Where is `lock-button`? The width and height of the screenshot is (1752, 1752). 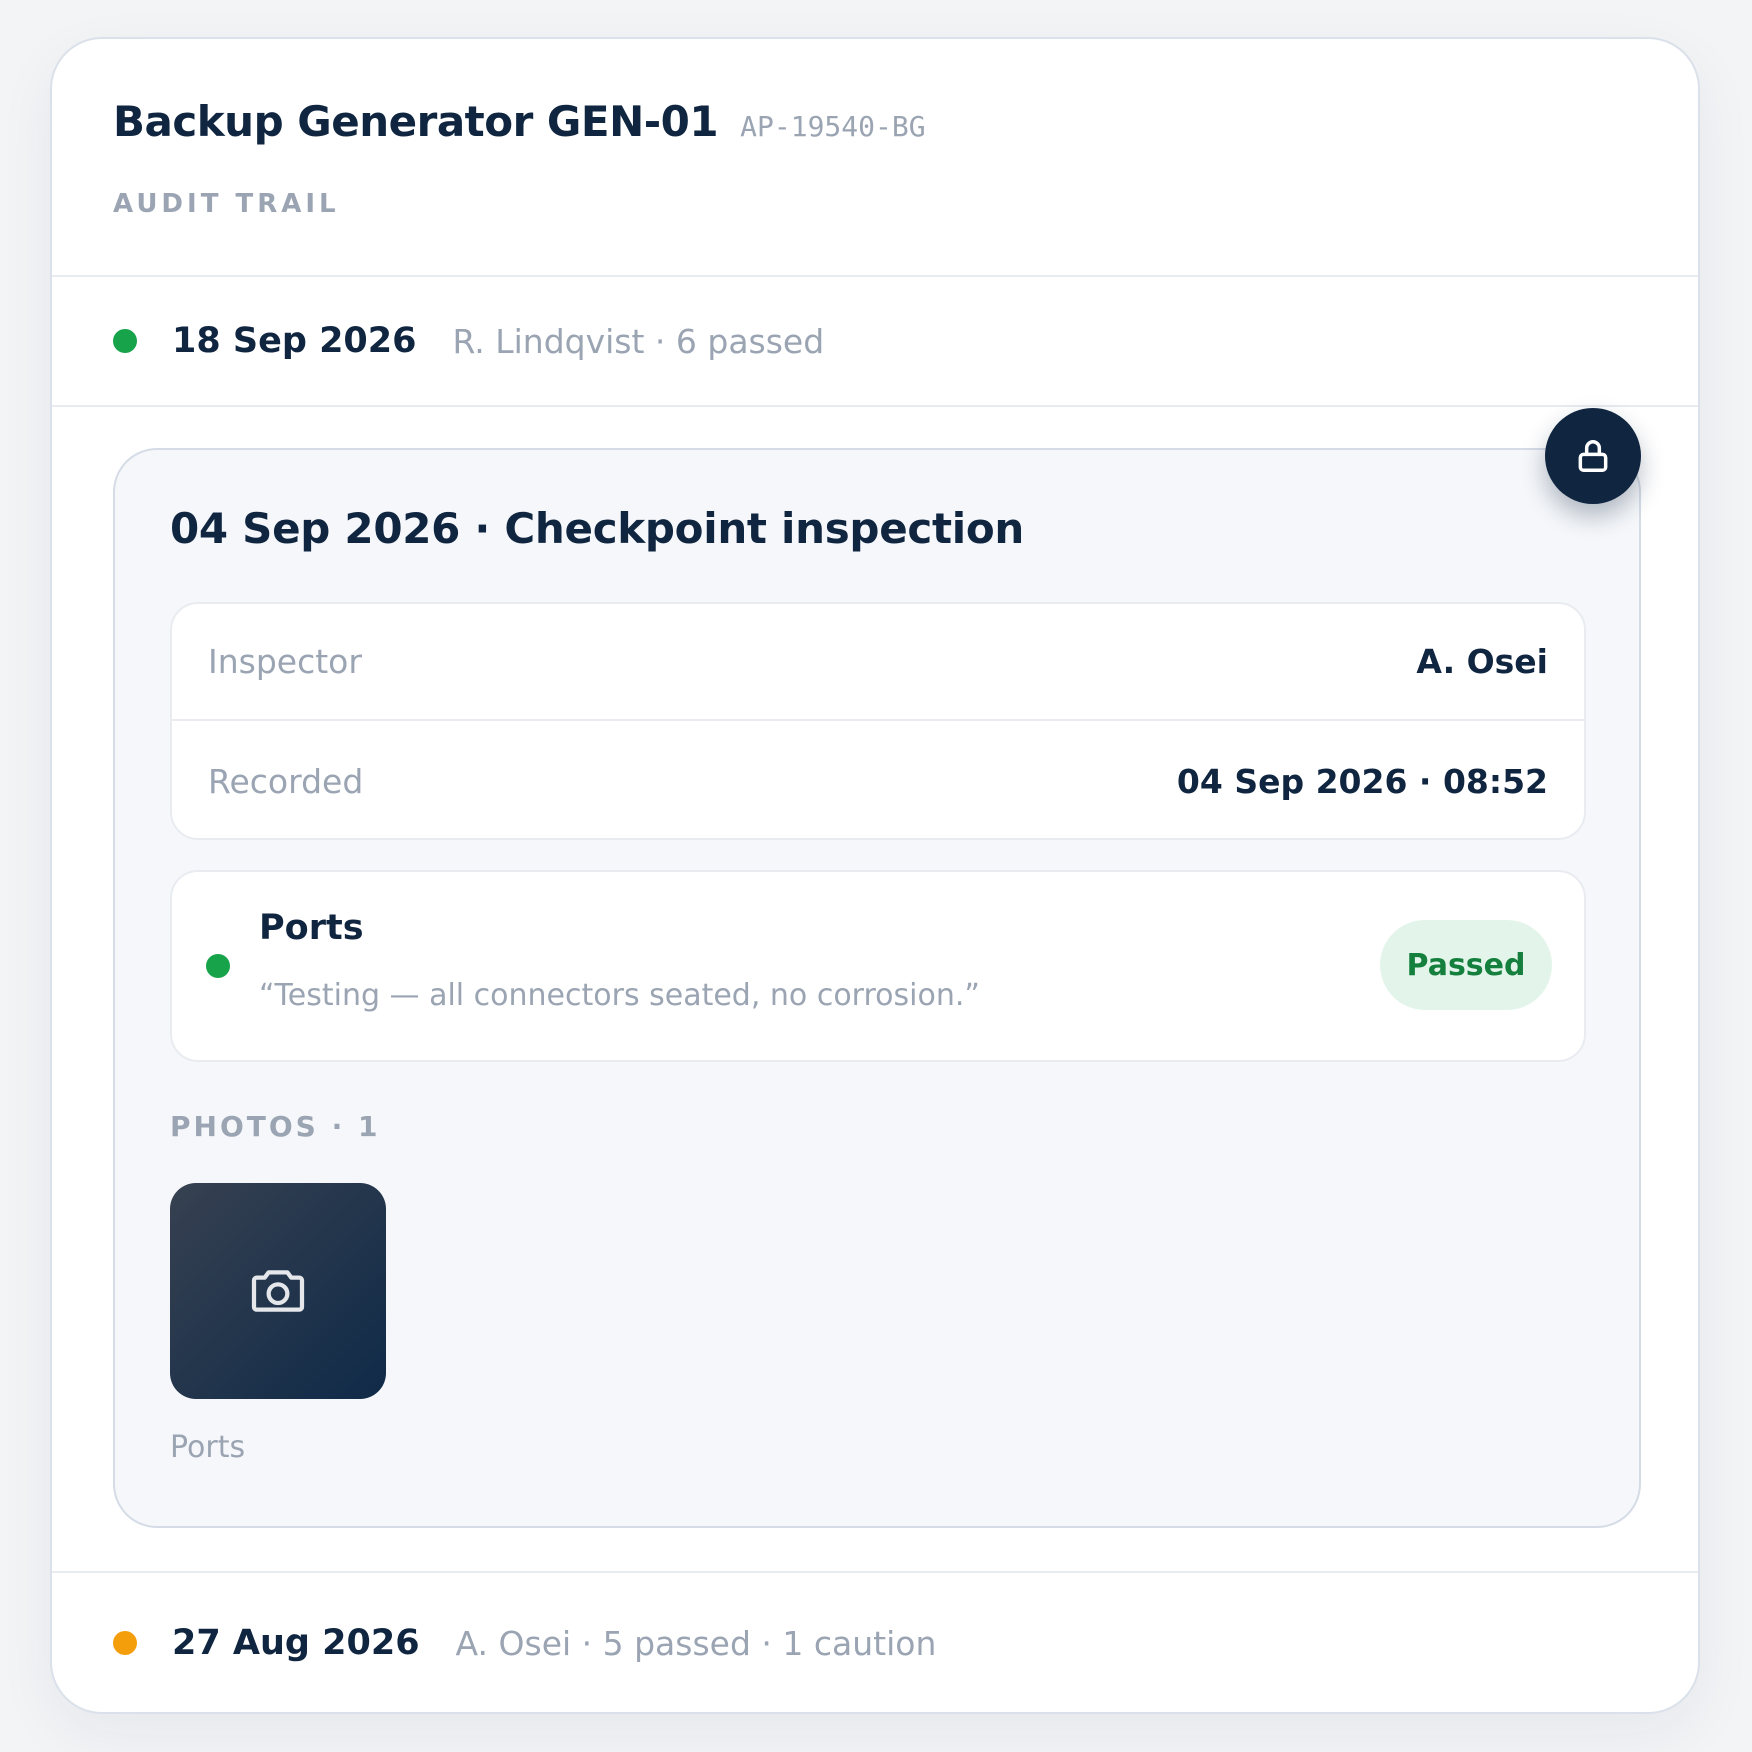
lock-button is located at coordinates (1593, 456).